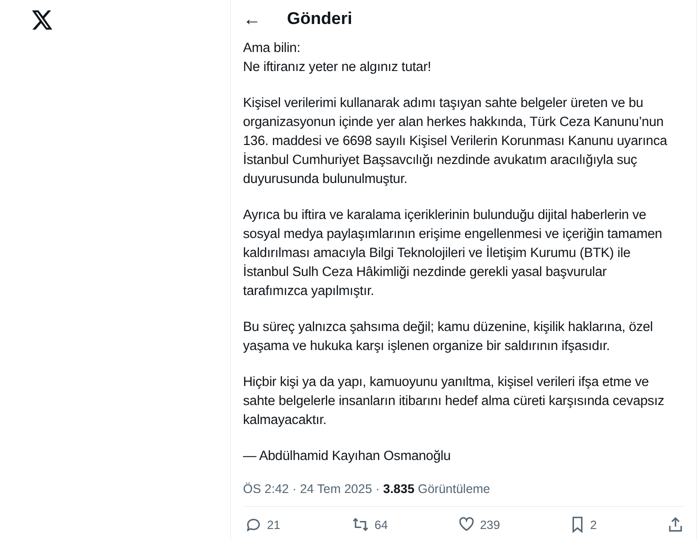 The image size is (700, 539). I want to click on share-icon, so click(675, 524).